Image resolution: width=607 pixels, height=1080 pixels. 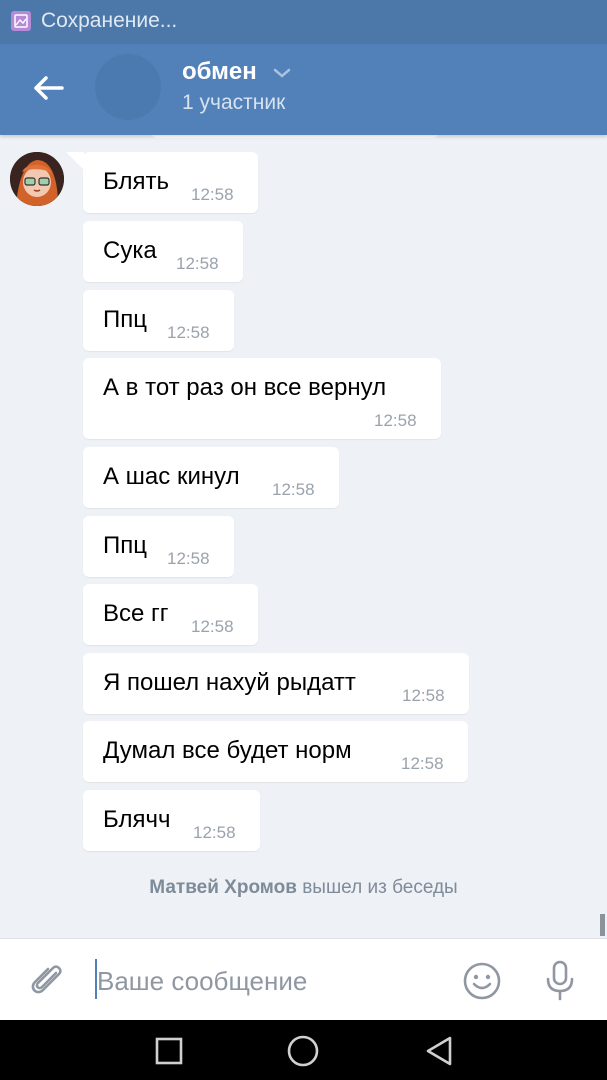 I want to click on message-text: Блять, so click(x=136, y=181).